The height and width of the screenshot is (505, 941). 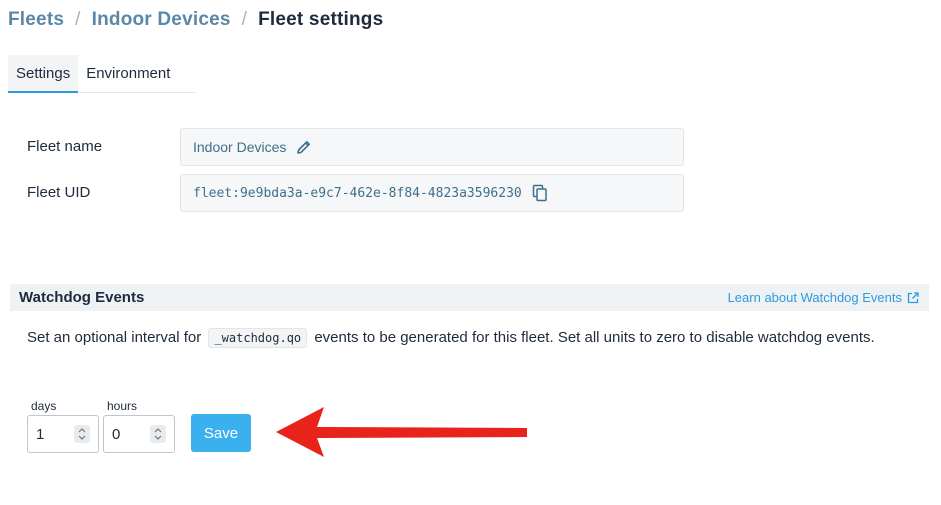 What do you see at coordinates (540, 193) in the screenshot?
I see `copy-icon` at bounding box center [540, 193].